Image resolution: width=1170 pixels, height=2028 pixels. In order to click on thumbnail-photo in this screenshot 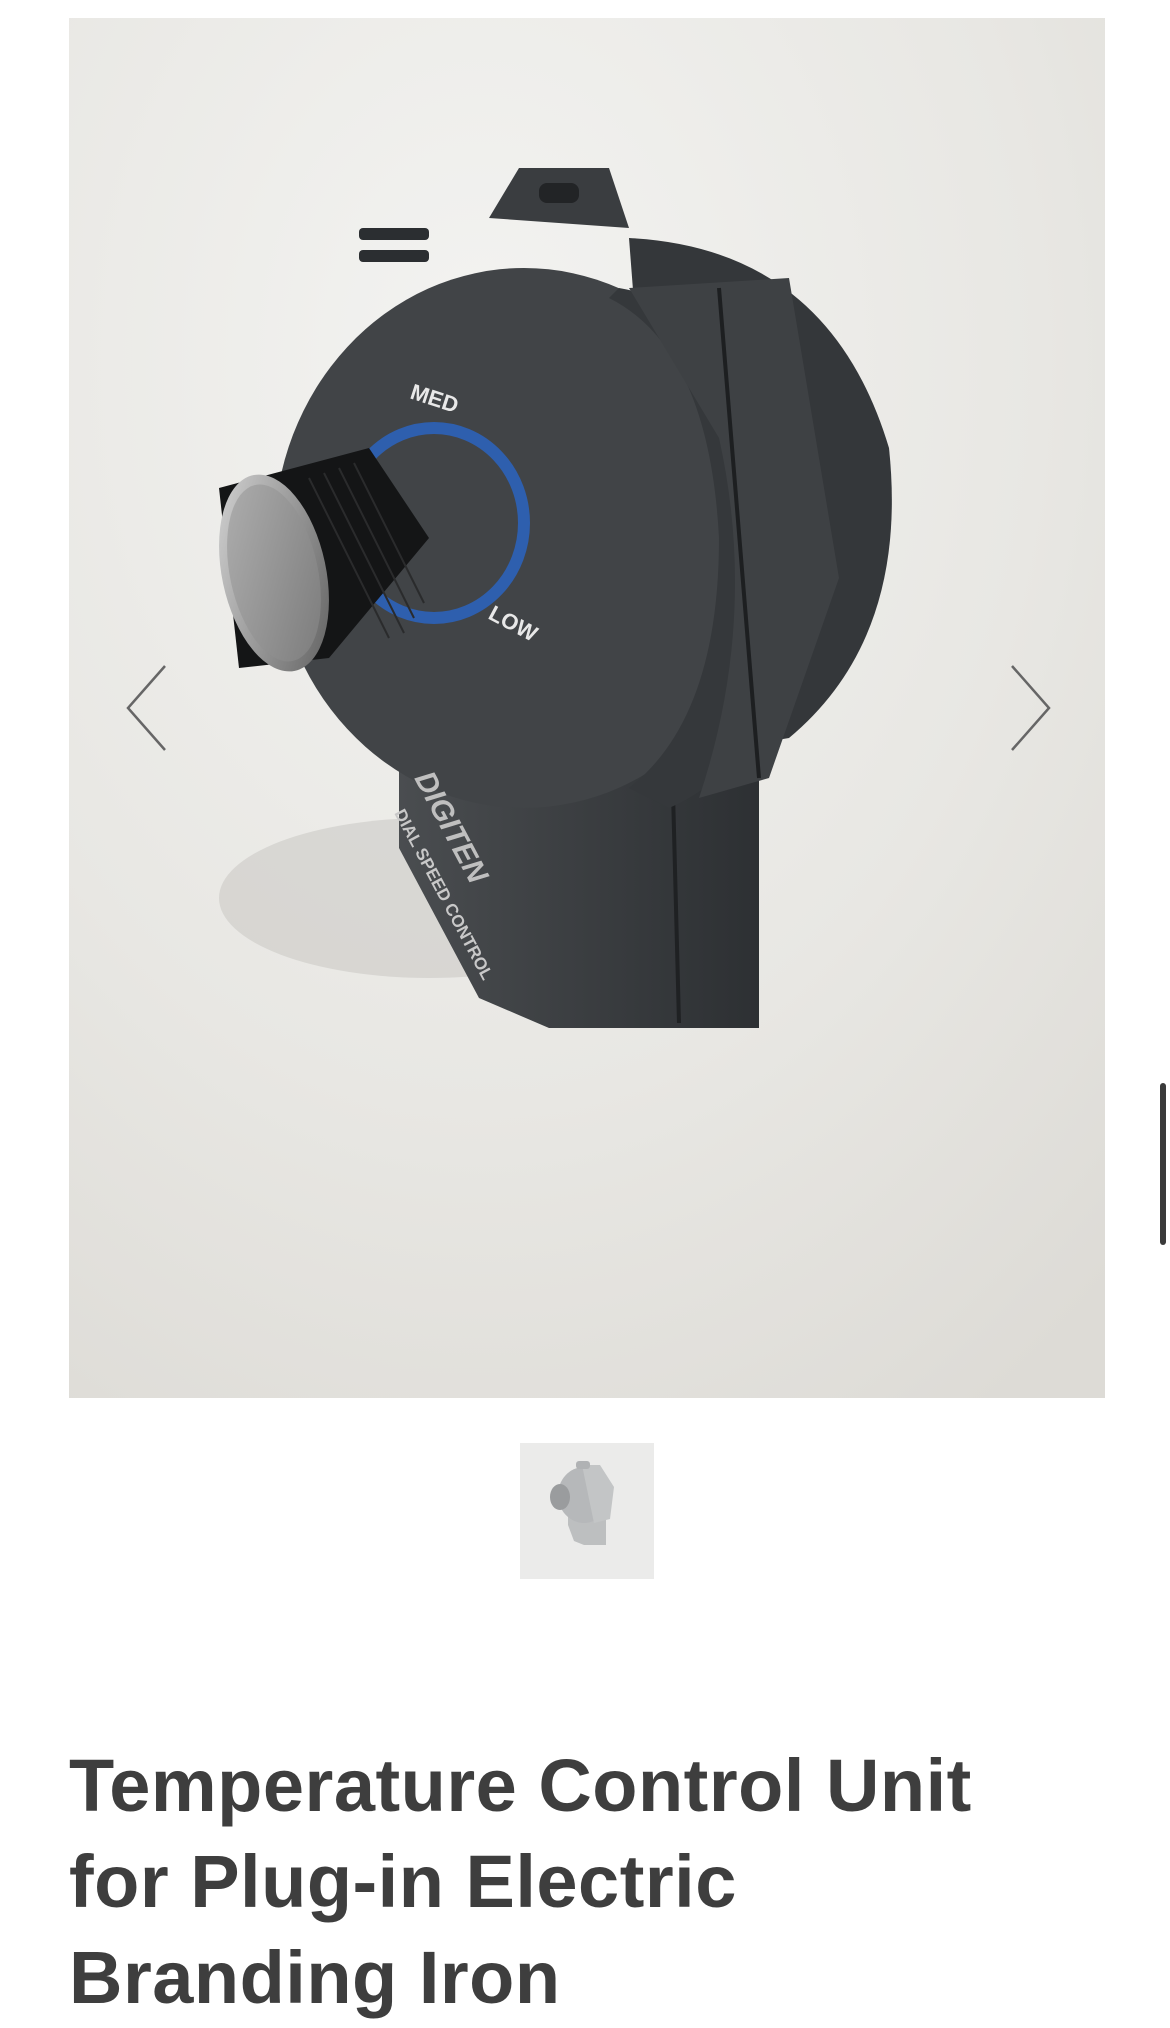, I will do `click(587, 1511)`.